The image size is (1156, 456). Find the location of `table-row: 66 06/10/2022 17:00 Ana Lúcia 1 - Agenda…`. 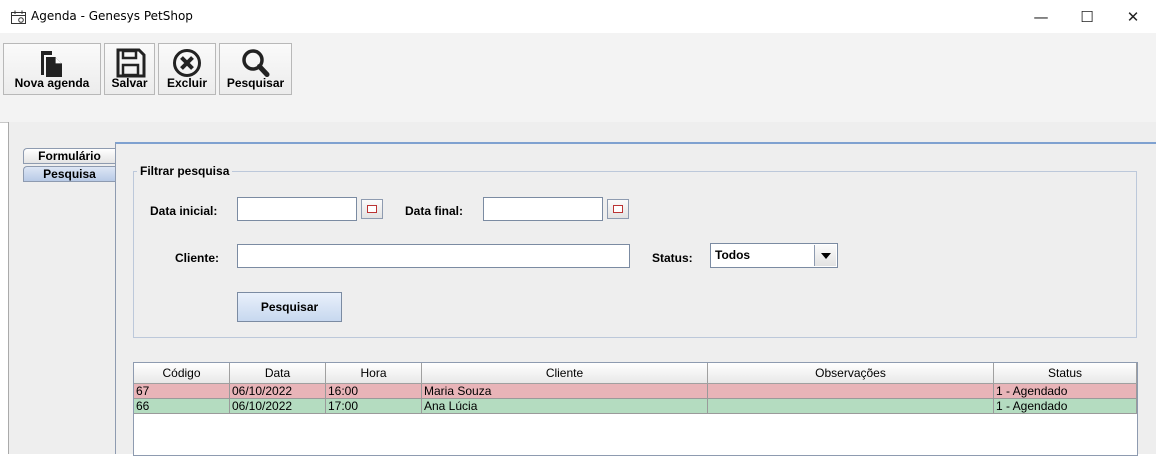

table-row: 66 06/10/2022 17:00 Ana Lúcia 1 - Agenda… is located at coordinates (635, 406).